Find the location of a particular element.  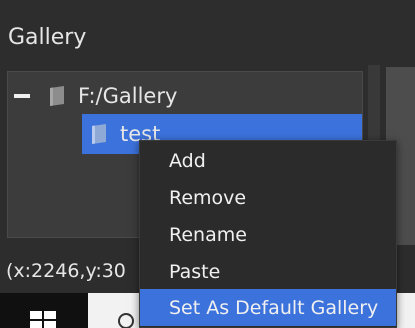

panel-title: Gallery is located at coordinates (47, 37).